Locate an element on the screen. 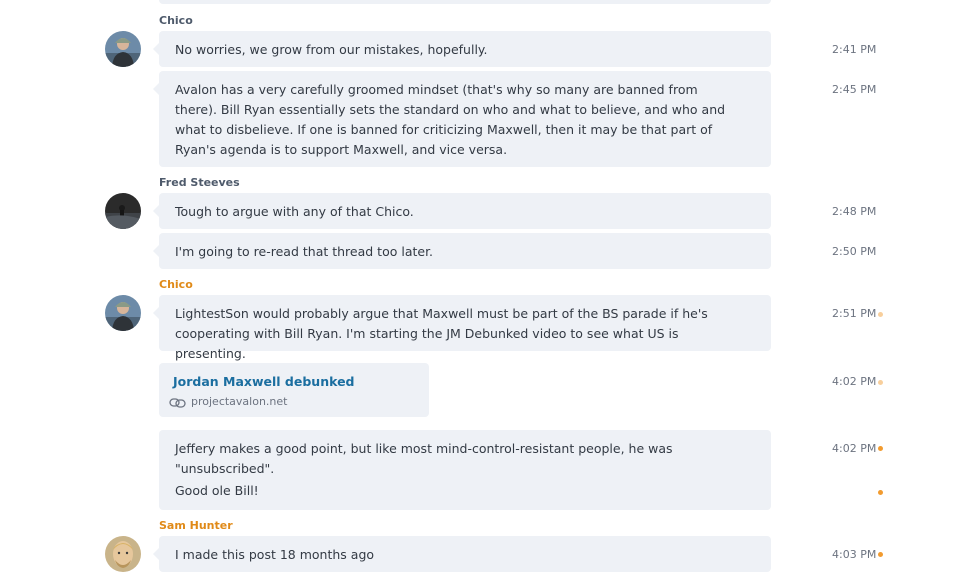 This screenshot has width=977, height=572. message-text: Good ole Bill! is located at coordinates (217, 490).